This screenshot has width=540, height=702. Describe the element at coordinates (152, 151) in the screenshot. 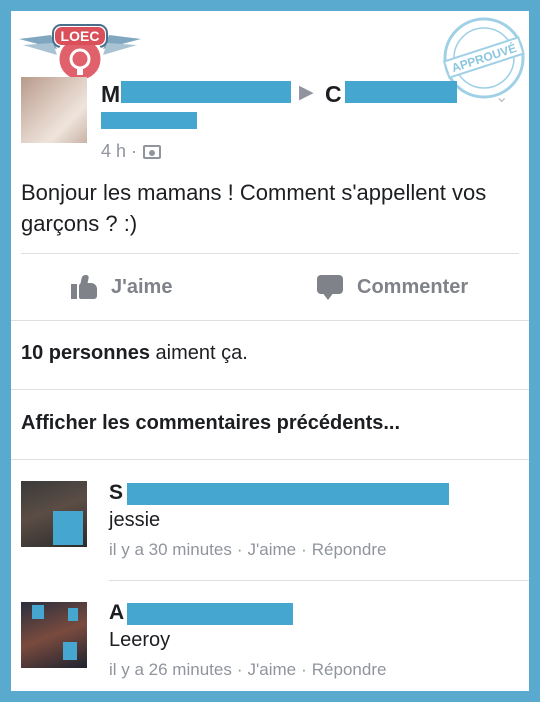

I see `audience-icon` at that location.